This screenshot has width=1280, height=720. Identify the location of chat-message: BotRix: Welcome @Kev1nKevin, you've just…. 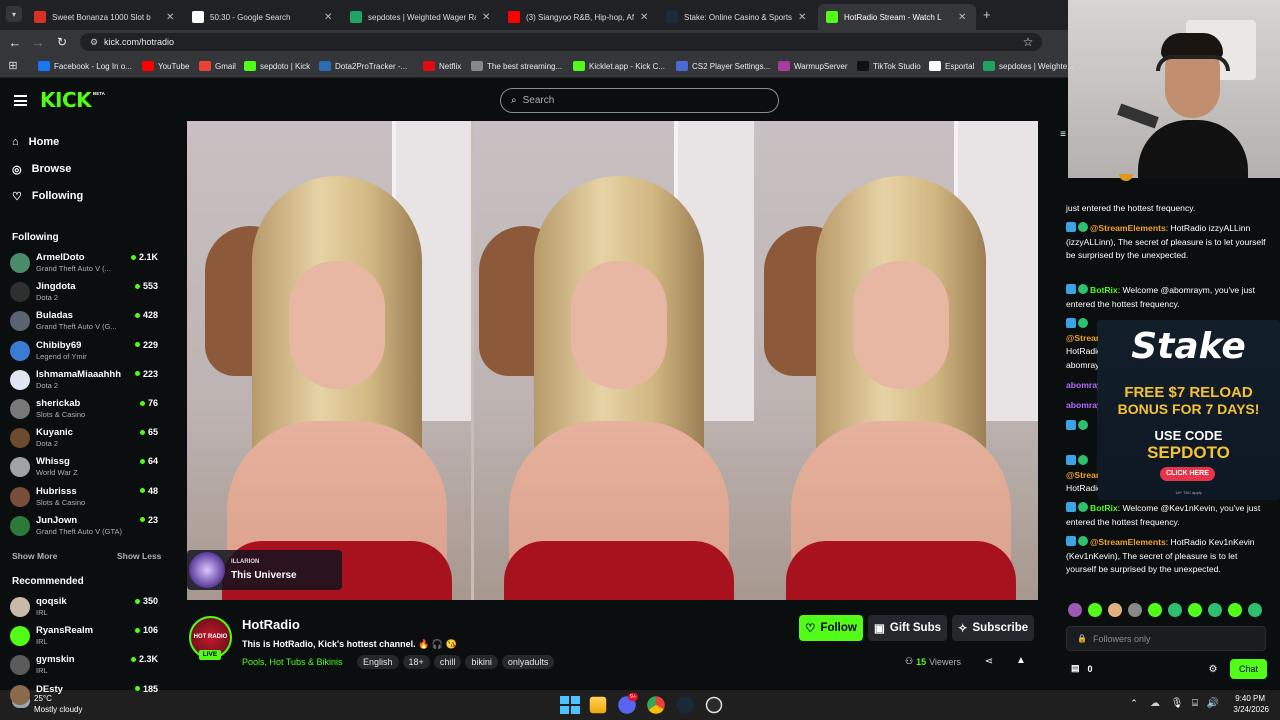
(1166, 515).